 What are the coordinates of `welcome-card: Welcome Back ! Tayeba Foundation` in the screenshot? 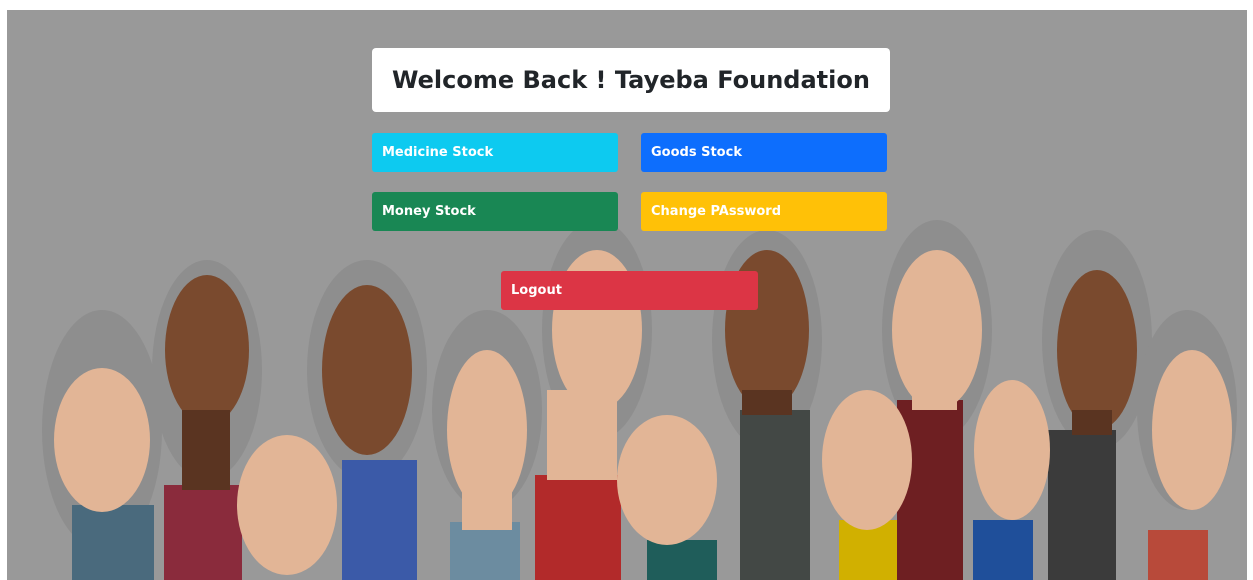 It's located at (631, 80).